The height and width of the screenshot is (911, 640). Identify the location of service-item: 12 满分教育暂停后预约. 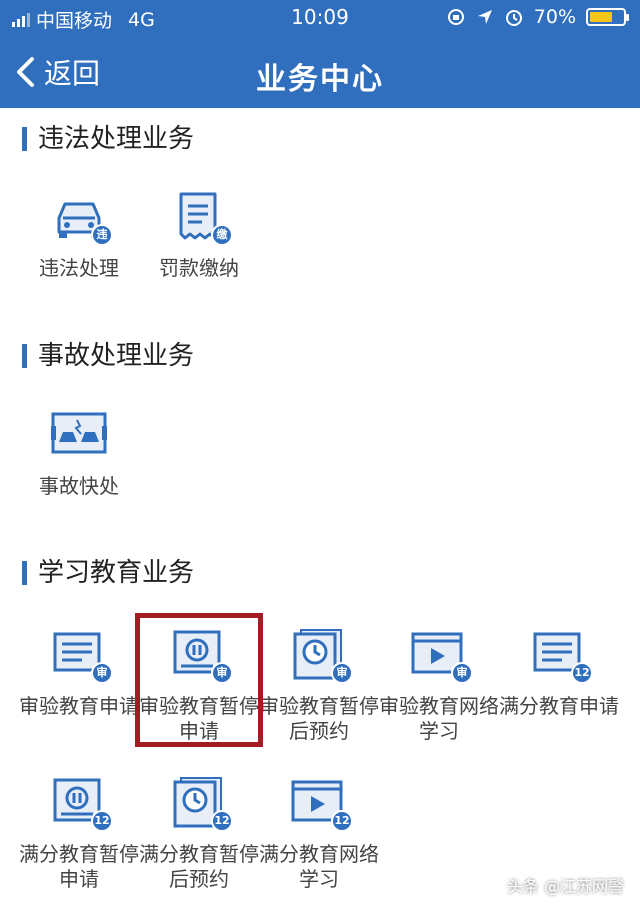
(199, 833).